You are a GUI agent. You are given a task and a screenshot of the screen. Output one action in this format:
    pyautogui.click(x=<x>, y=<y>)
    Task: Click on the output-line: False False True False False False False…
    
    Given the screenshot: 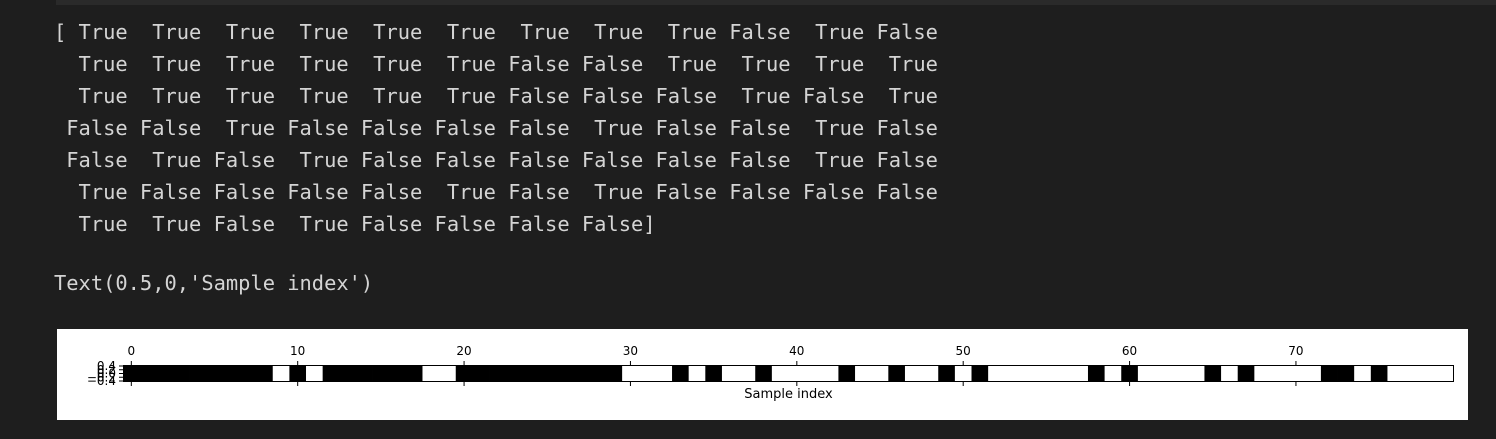 What is the action you would take?
    pyautogui.click(x=496, y=128)
    